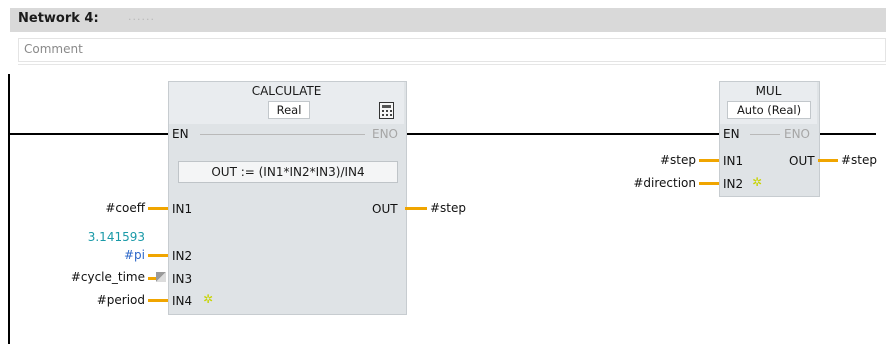  What do you see at coordinates (765, 134) in the screenshot?
I see `mul-en-eno-line` at bounding box center [765, 134].